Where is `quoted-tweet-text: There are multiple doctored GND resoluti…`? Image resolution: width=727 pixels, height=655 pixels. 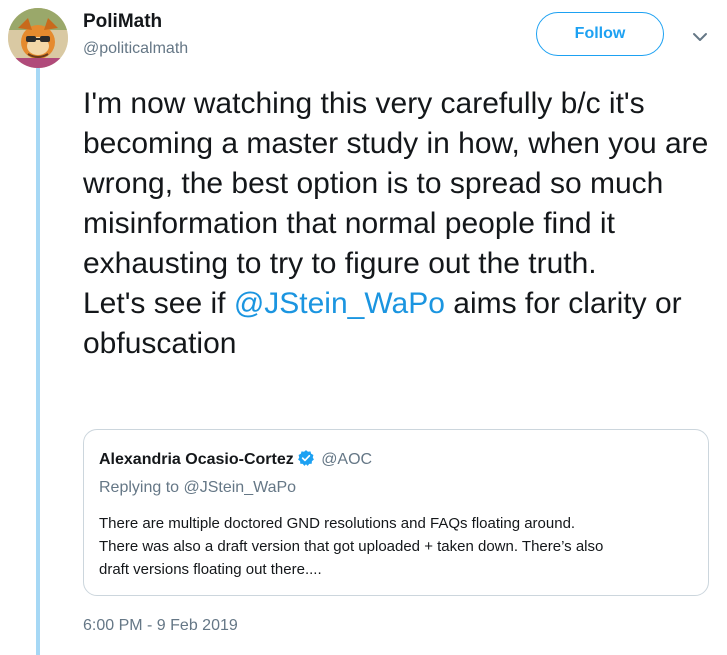
quoted-tweet-text: There are multiple doctored GND resoluti… is located at coordinates (351, 546).